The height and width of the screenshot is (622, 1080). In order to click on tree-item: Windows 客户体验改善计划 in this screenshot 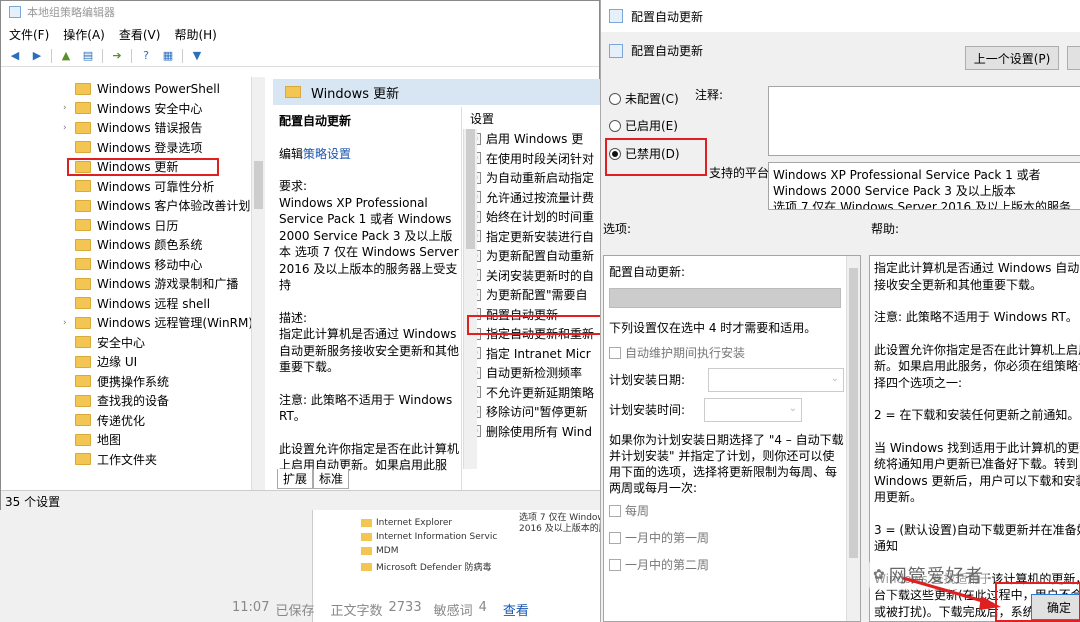, I will do `click(125, 206)`.